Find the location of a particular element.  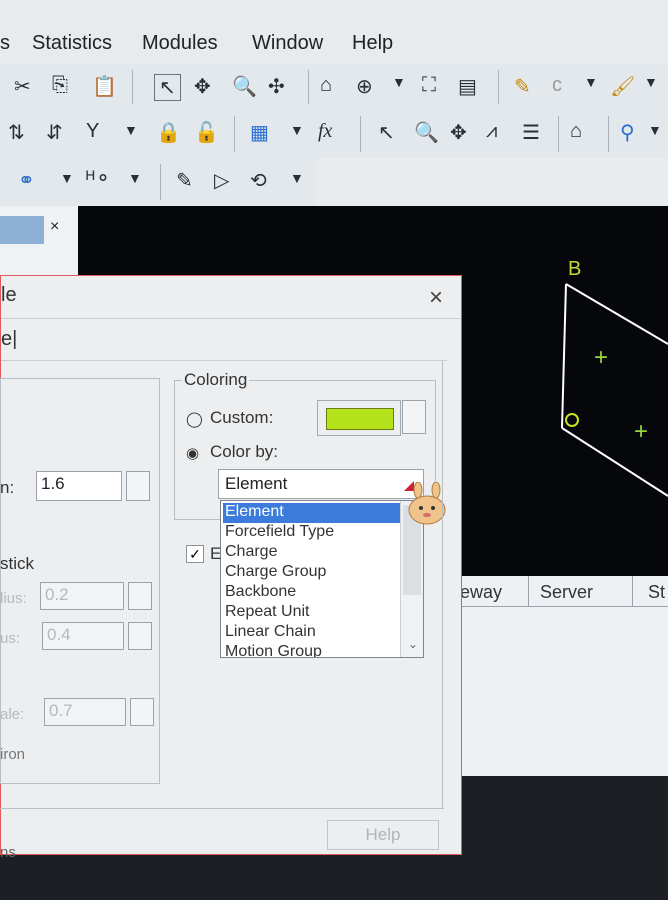

job-panel-tabs: eway Server St is located at coordinates (562, 591).